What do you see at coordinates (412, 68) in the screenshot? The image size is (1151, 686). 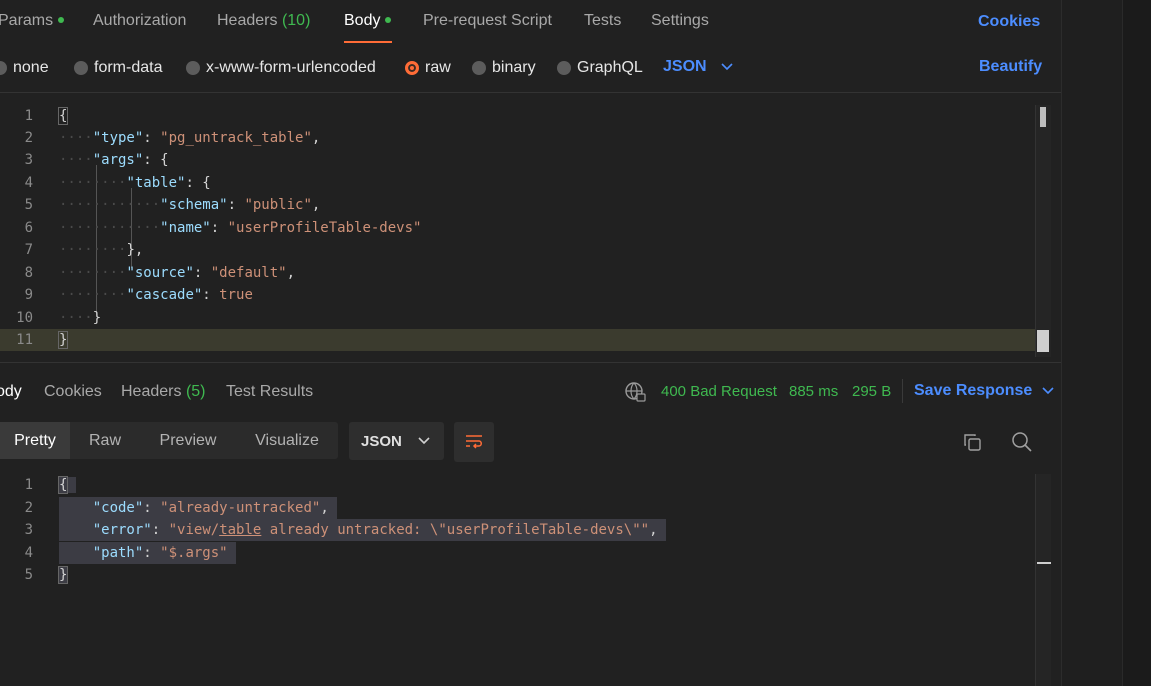 I see `radio-circle-selected` at bounding box center [412, 68].